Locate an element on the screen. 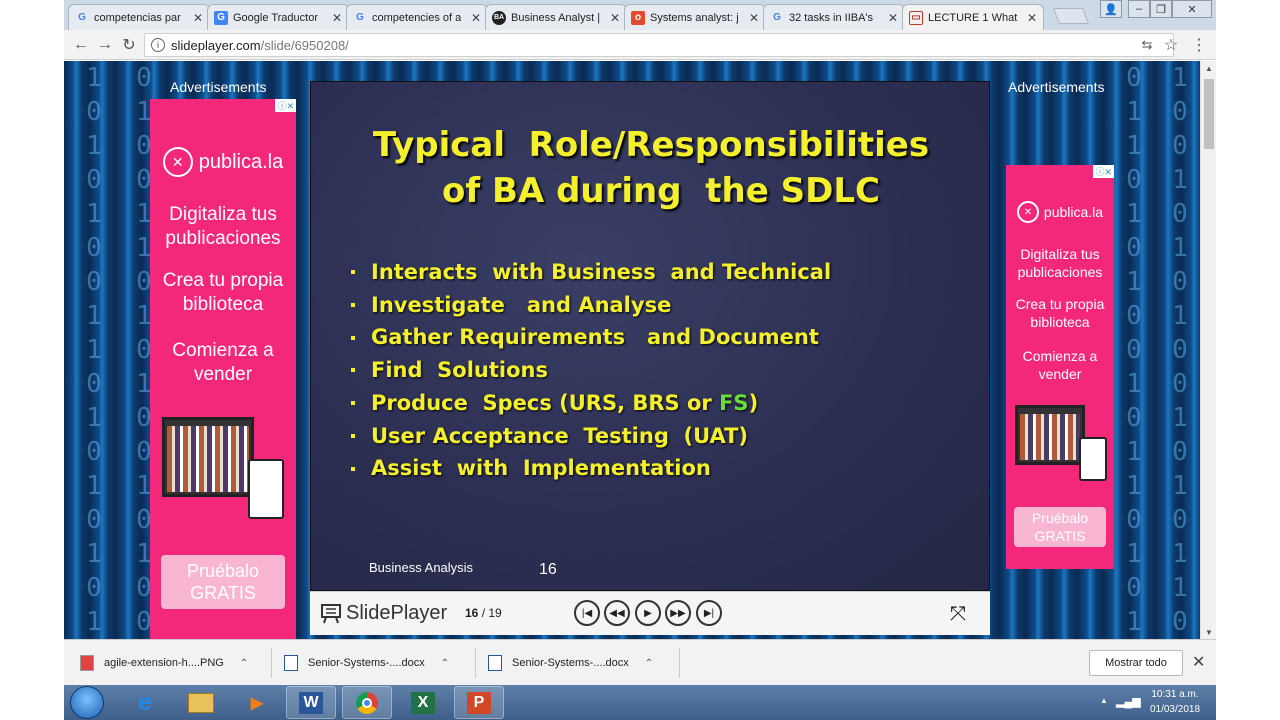  slideplayer-controls: SlidePlayer 16 / 19 |◀ ◀◀ ▶ ▶▶ ▶| ⤧ is located at coordinates (650, 613).